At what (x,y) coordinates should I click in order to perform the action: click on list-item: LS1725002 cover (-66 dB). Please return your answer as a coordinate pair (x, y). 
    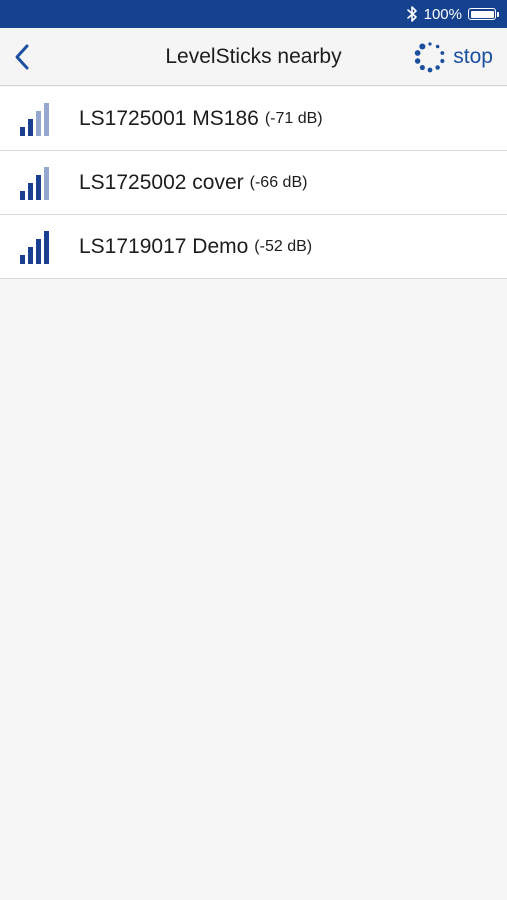
    Looking at the image, I should click on (253, 183).